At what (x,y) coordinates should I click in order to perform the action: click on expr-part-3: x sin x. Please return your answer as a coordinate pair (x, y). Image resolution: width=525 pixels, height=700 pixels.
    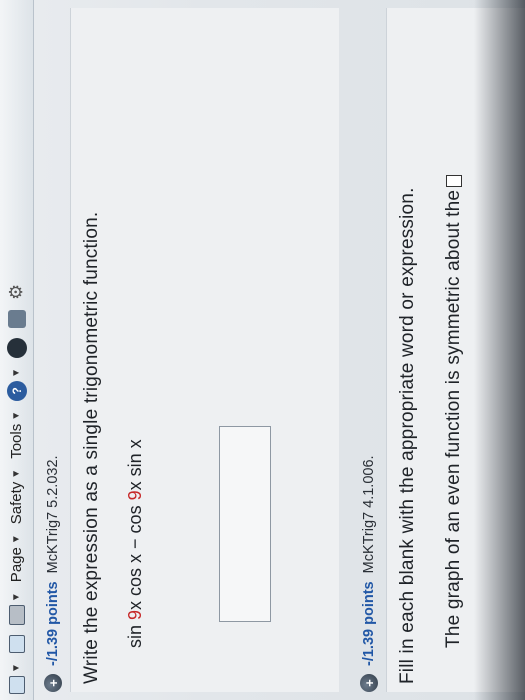
    Looking at the image, I should click on (135, 465).